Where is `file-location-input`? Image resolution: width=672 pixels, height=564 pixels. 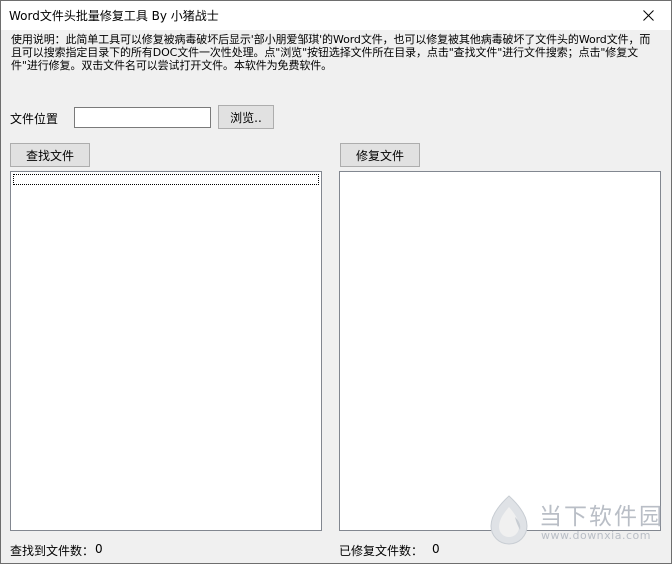 file-location-input is located at coordinates (142, 117).